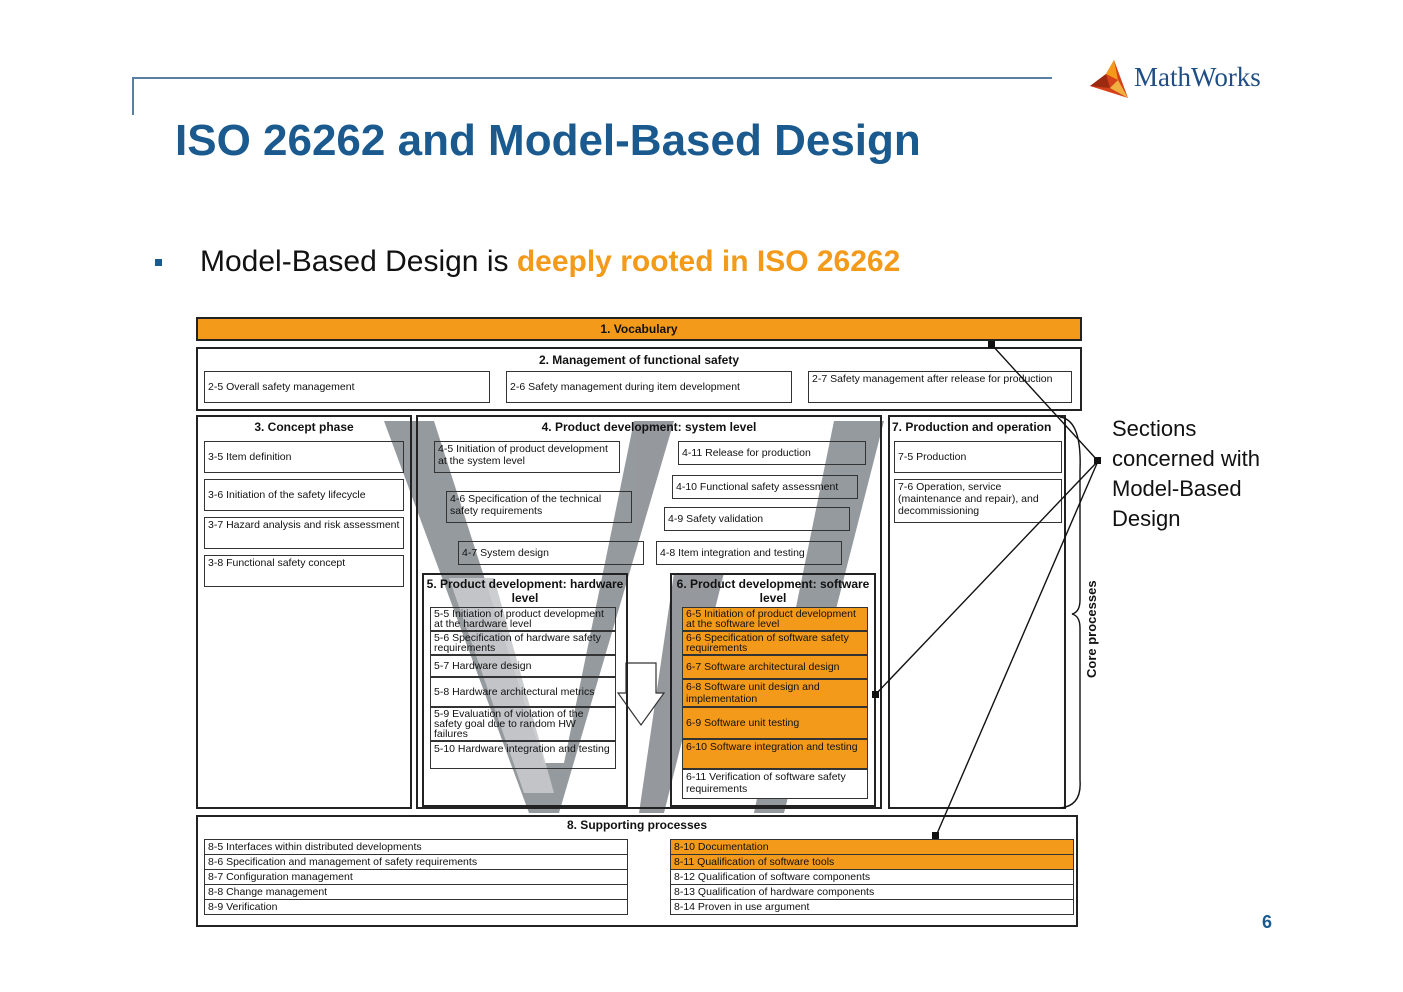 The width and height of the screenshot is (1403, 992). What do you see at coordinates (525, 591) in the screenshot?
I see `hardware-title: 5. Product development: hardware level` at bounding box center [525, 591].